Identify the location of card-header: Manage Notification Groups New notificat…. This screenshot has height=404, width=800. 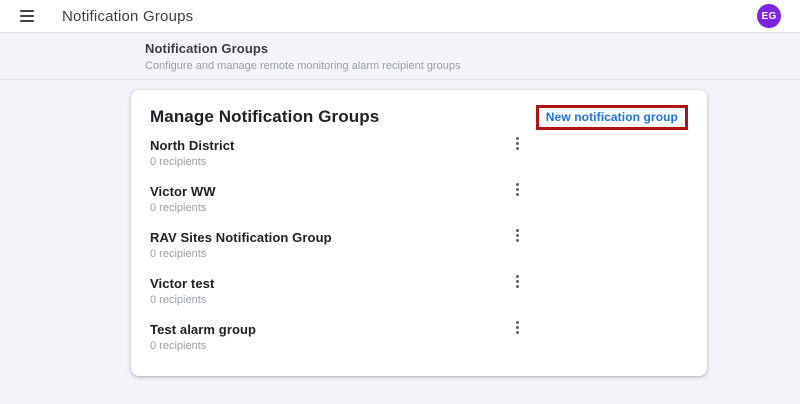
(419, 117).